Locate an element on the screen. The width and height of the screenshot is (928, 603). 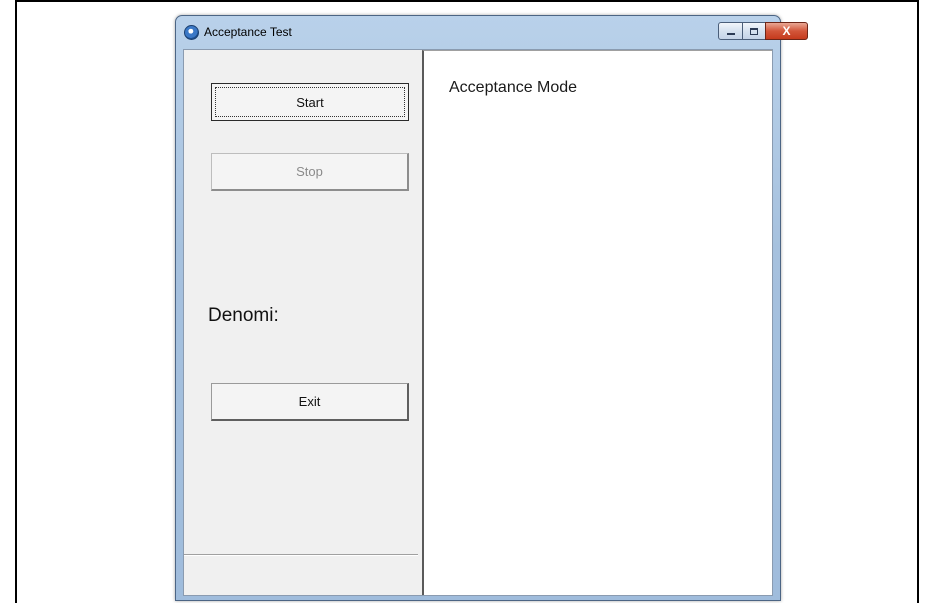
title-bar: Acceptance Test X is located at coordinates (492, 32).